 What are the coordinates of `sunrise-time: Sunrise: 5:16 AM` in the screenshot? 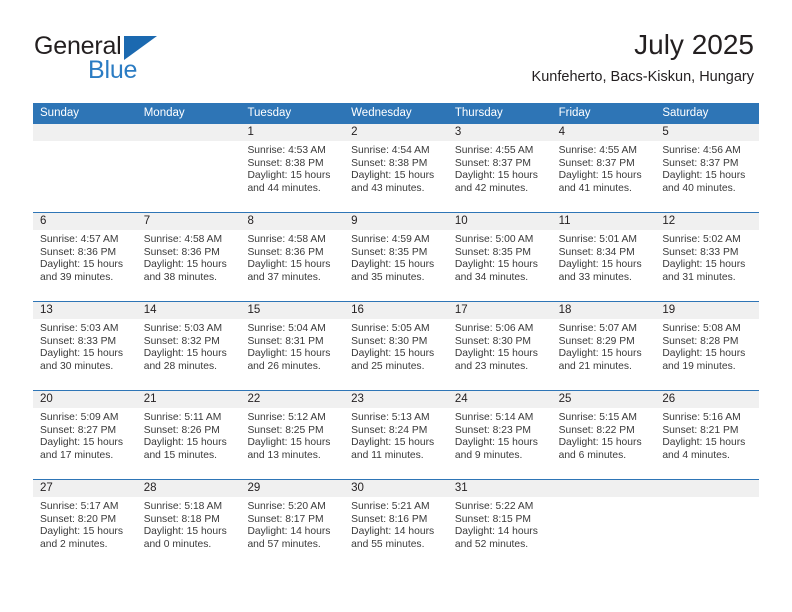 It's located at (701, 417).